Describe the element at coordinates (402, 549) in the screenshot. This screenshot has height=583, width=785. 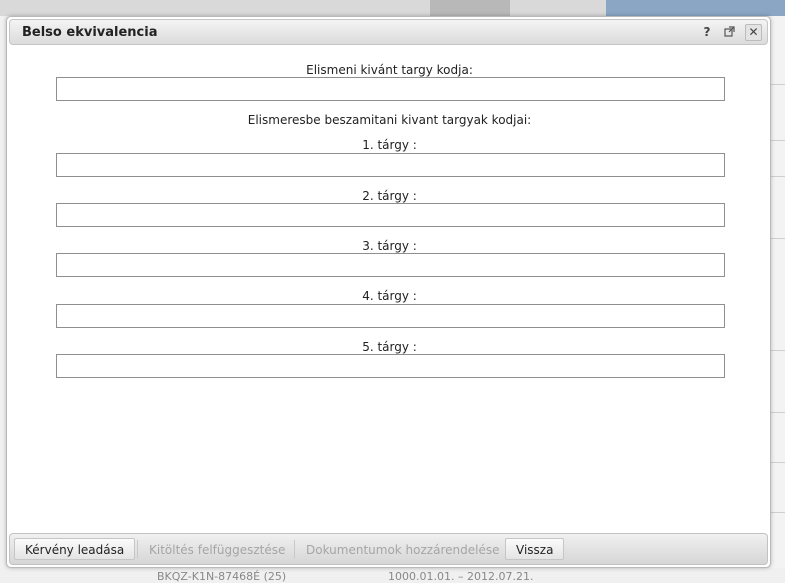
I see `attach-documents-button: Dokumentumok hozzárendelése` at that location.